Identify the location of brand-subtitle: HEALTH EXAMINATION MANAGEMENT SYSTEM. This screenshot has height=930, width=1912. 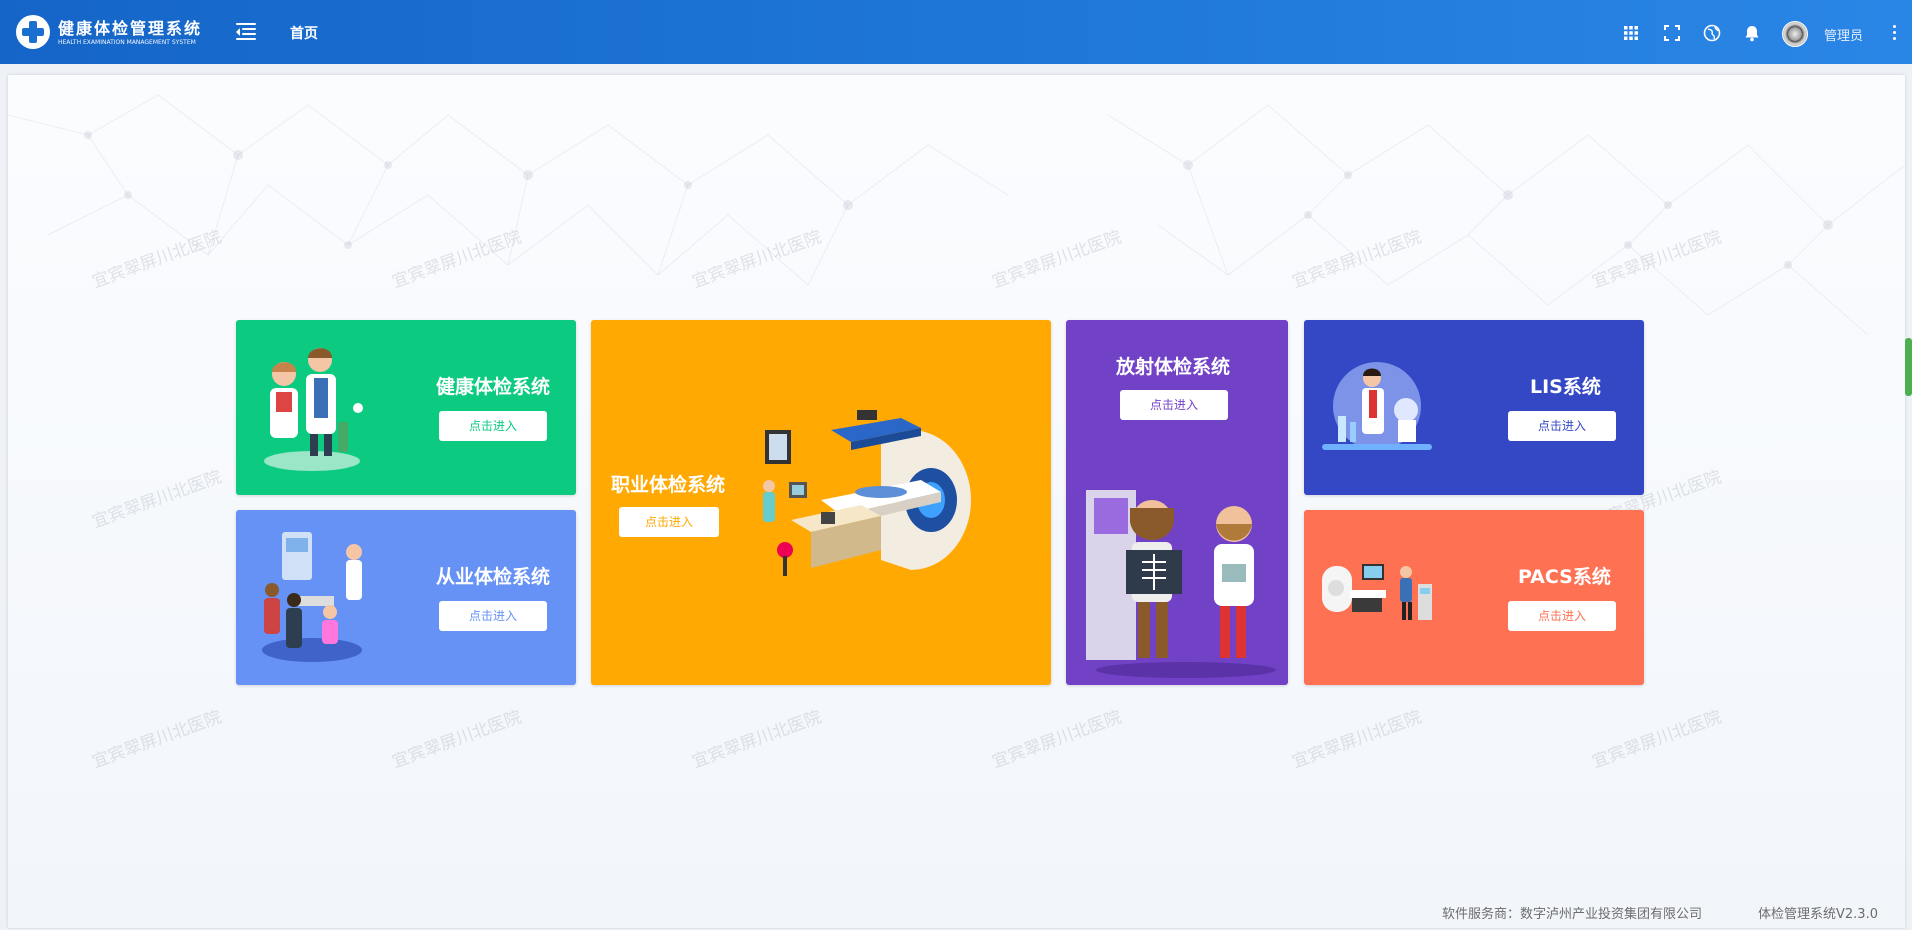
(127, 42).